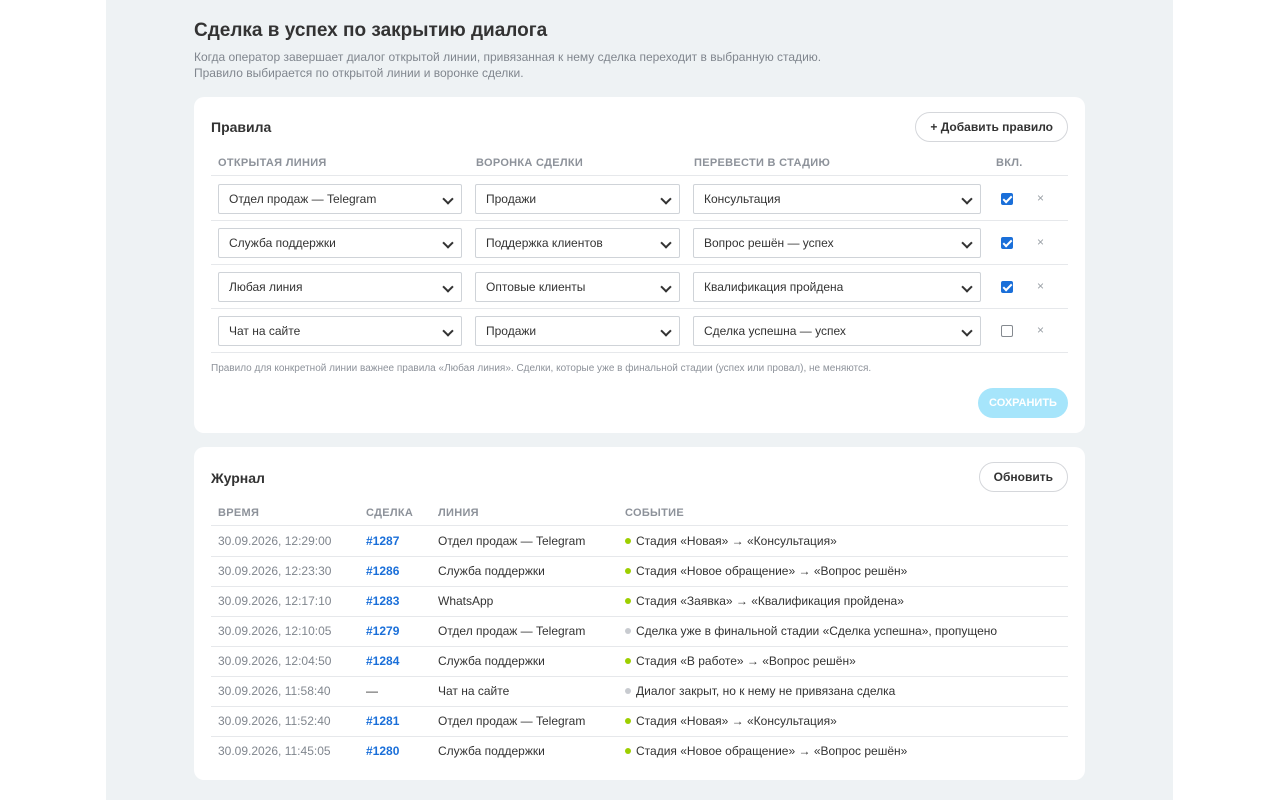 The width and height of the screenshot is (1280, 800). Describe the element at coordinates (382, 541) in the screenshot. I see `deal-link: #1287` at that location.